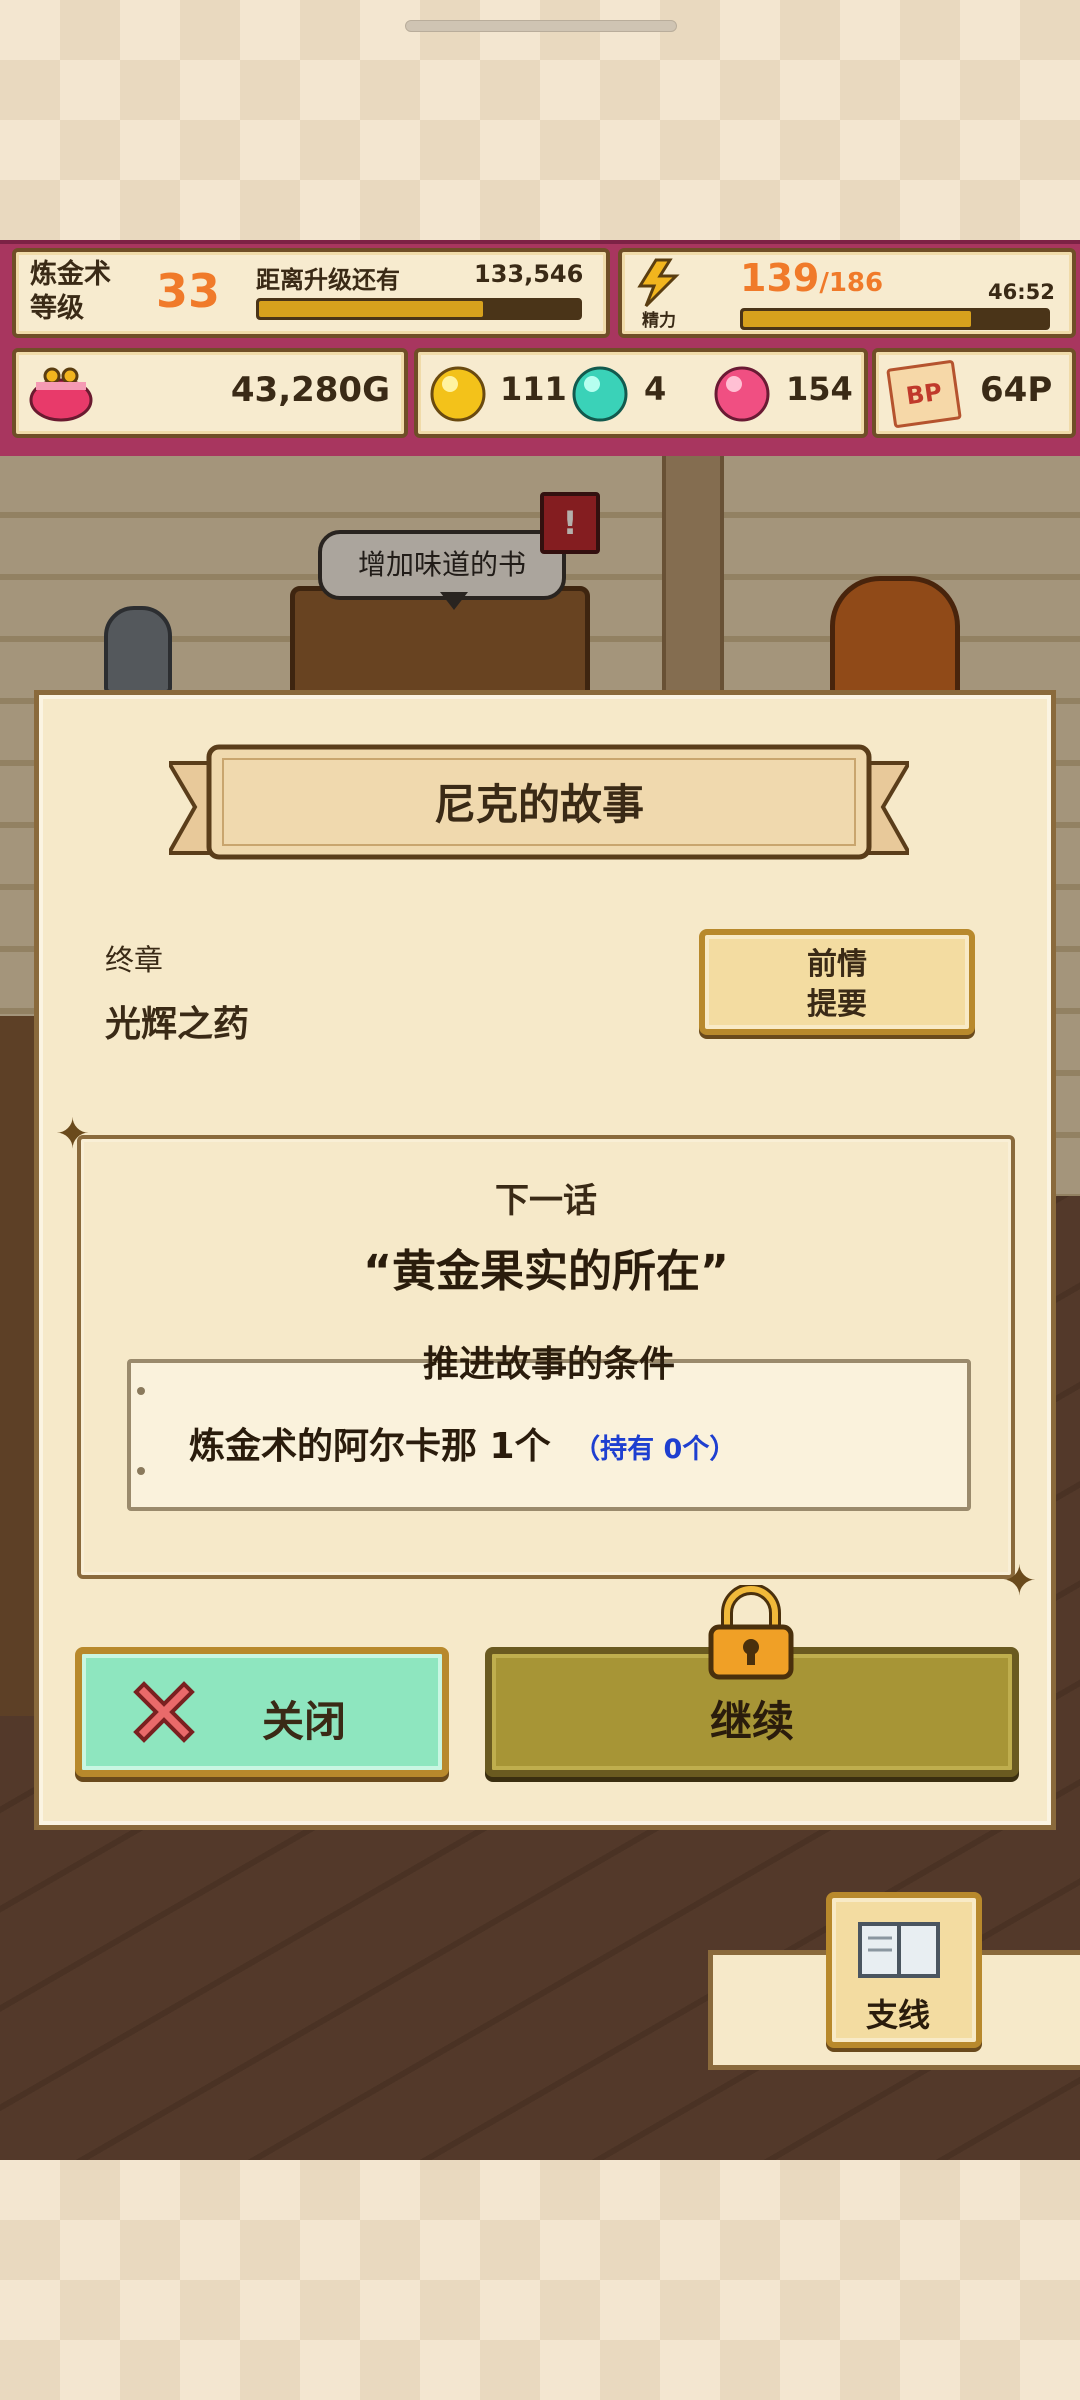 Image resolution: width=1080 pixels, height=2400 pixels. I want to click on exp-progress-bar, so click(419, 309).